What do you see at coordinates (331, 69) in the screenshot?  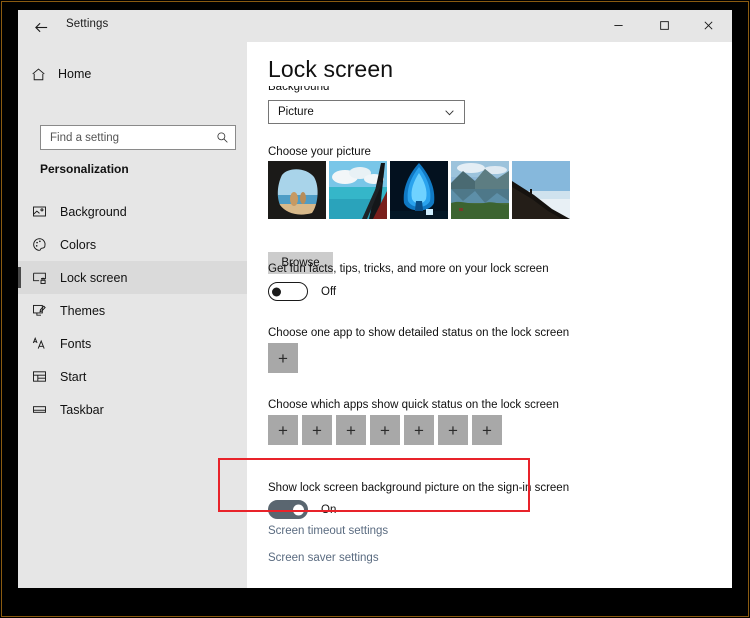 I see `page-title: Lock screen` at bounding box center [331, 69].